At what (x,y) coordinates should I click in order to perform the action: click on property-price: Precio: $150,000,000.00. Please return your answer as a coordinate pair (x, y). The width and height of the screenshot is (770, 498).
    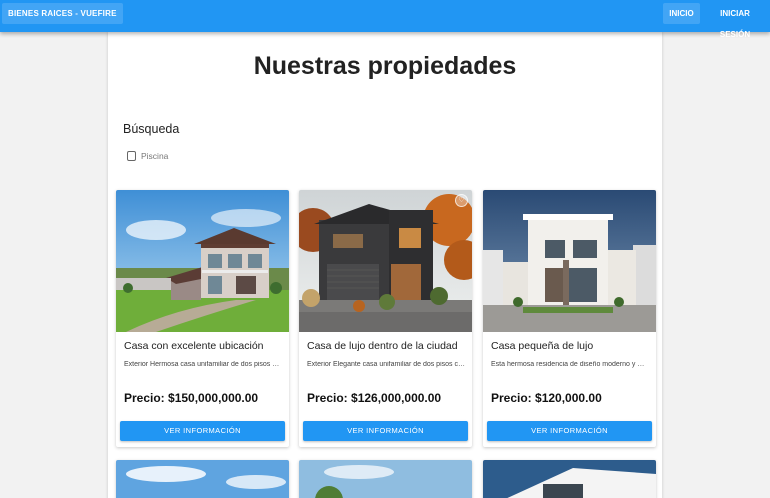
    Looking at the image, I should click on (191, 398).